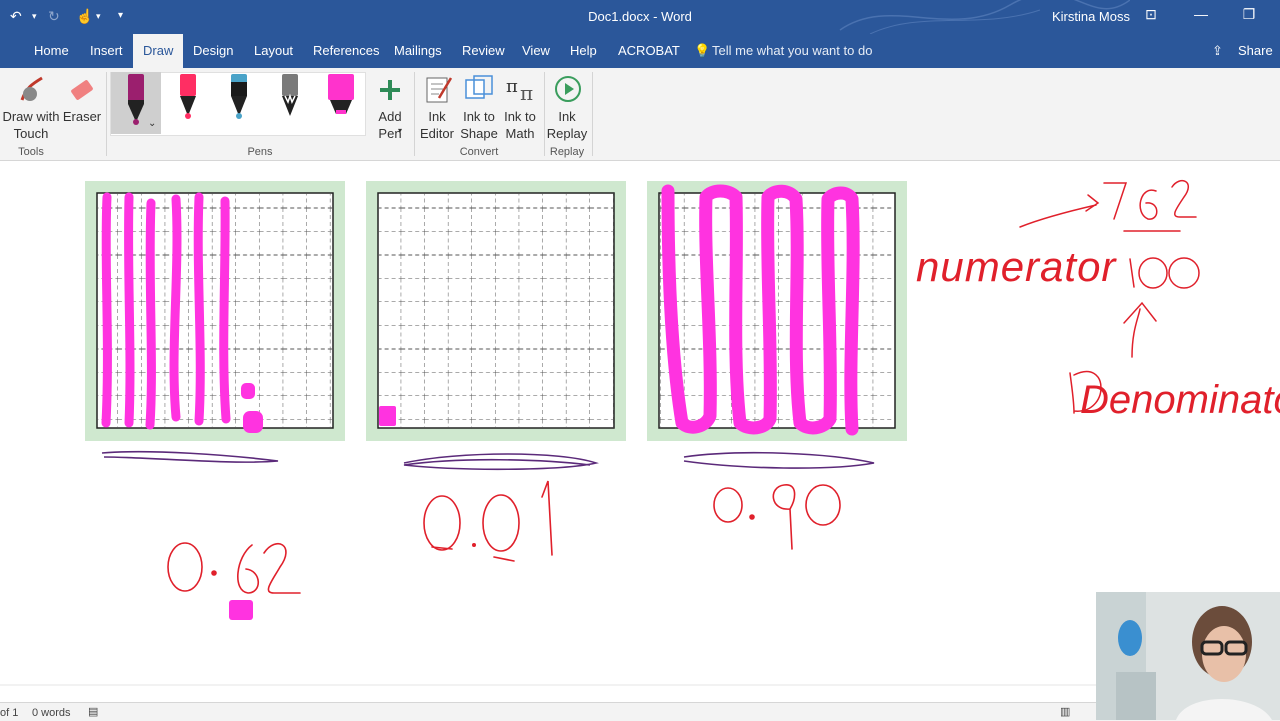 The height and width of the screenshot is (721, 1280). What do you see at coordinates (136, 103) in the screenshot?
I see `pen-purple-icon` at bounding box center [136, 103].